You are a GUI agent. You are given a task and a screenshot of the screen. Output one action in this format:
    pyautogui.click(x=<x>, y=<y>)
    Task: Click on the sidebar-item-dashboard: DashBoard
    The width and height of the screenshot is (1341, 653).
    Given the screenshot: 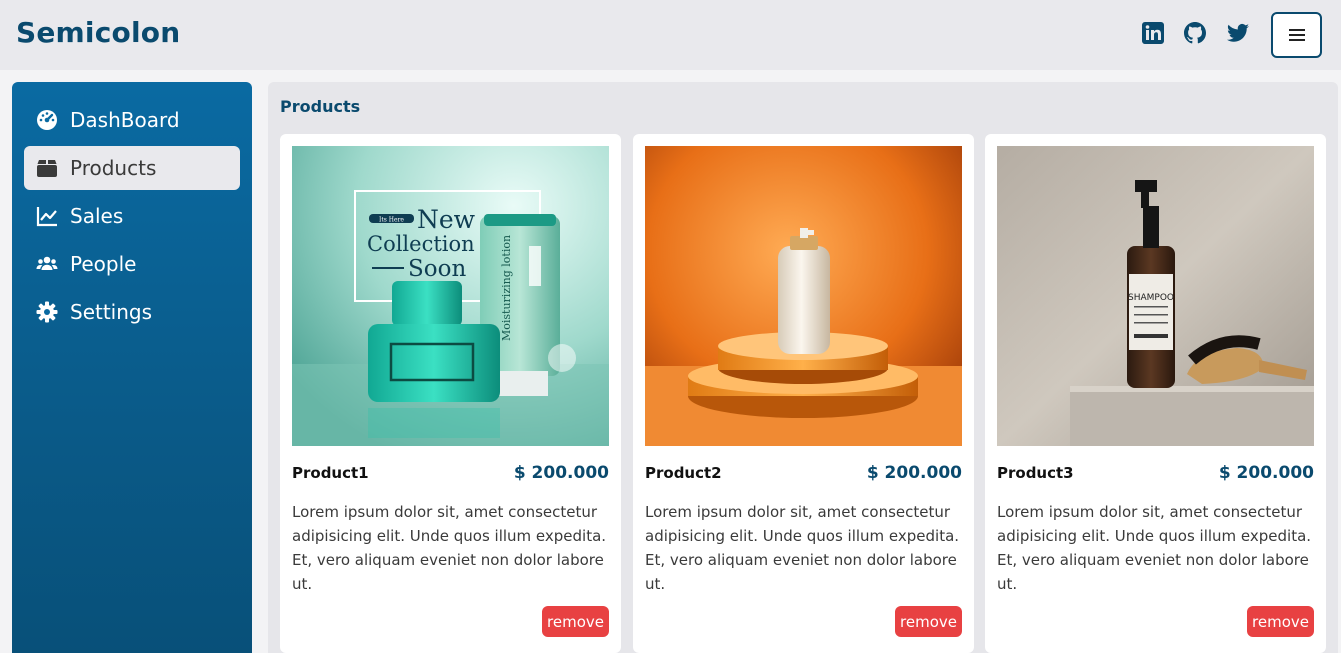 What is the action you would take?
    pyautogui.click(x=132, y=120)
    